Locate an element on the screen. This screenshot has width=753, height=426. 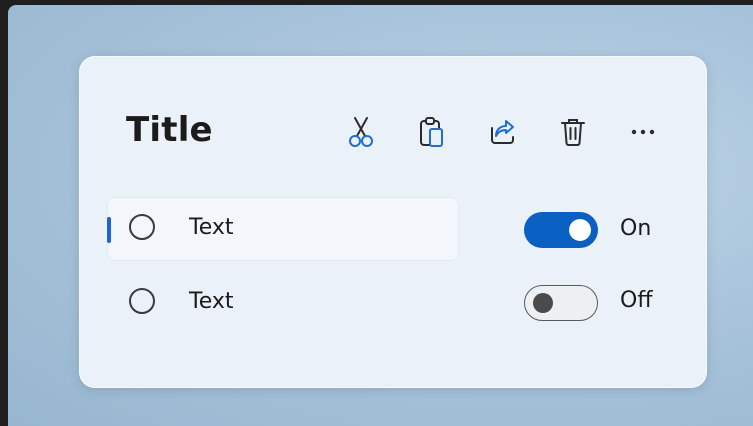
delete-button is located at coordinates (573, 132).